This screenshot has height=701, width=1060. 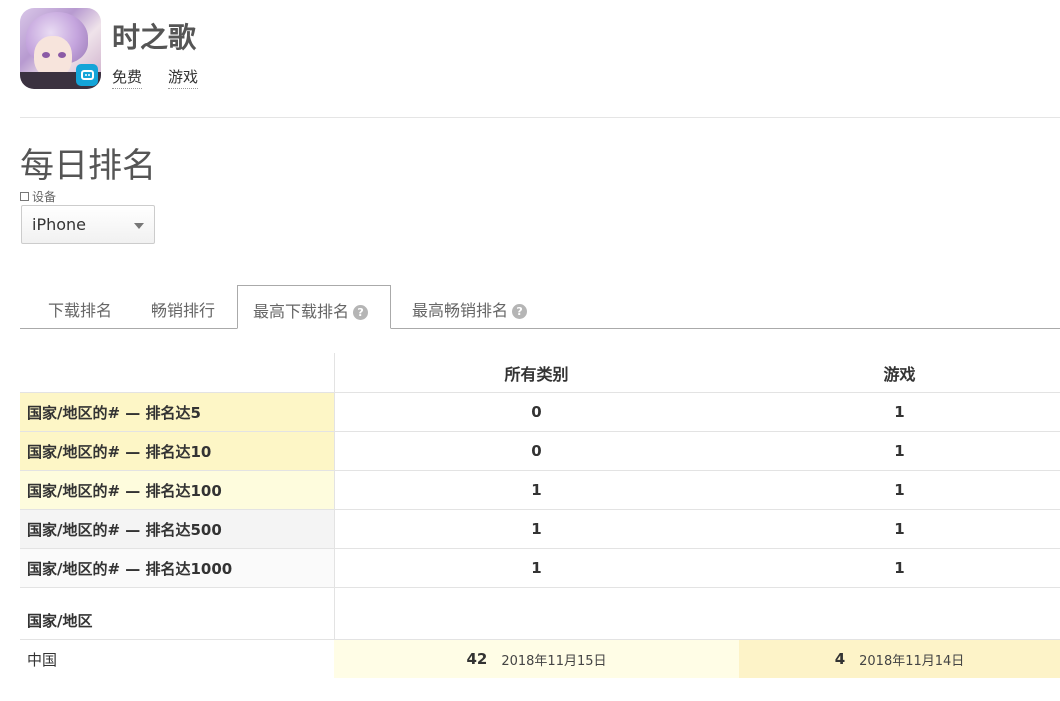 I want to click on table-row: 国家/地区的# — 排名达5 0 1, so click(x=540, y=412).